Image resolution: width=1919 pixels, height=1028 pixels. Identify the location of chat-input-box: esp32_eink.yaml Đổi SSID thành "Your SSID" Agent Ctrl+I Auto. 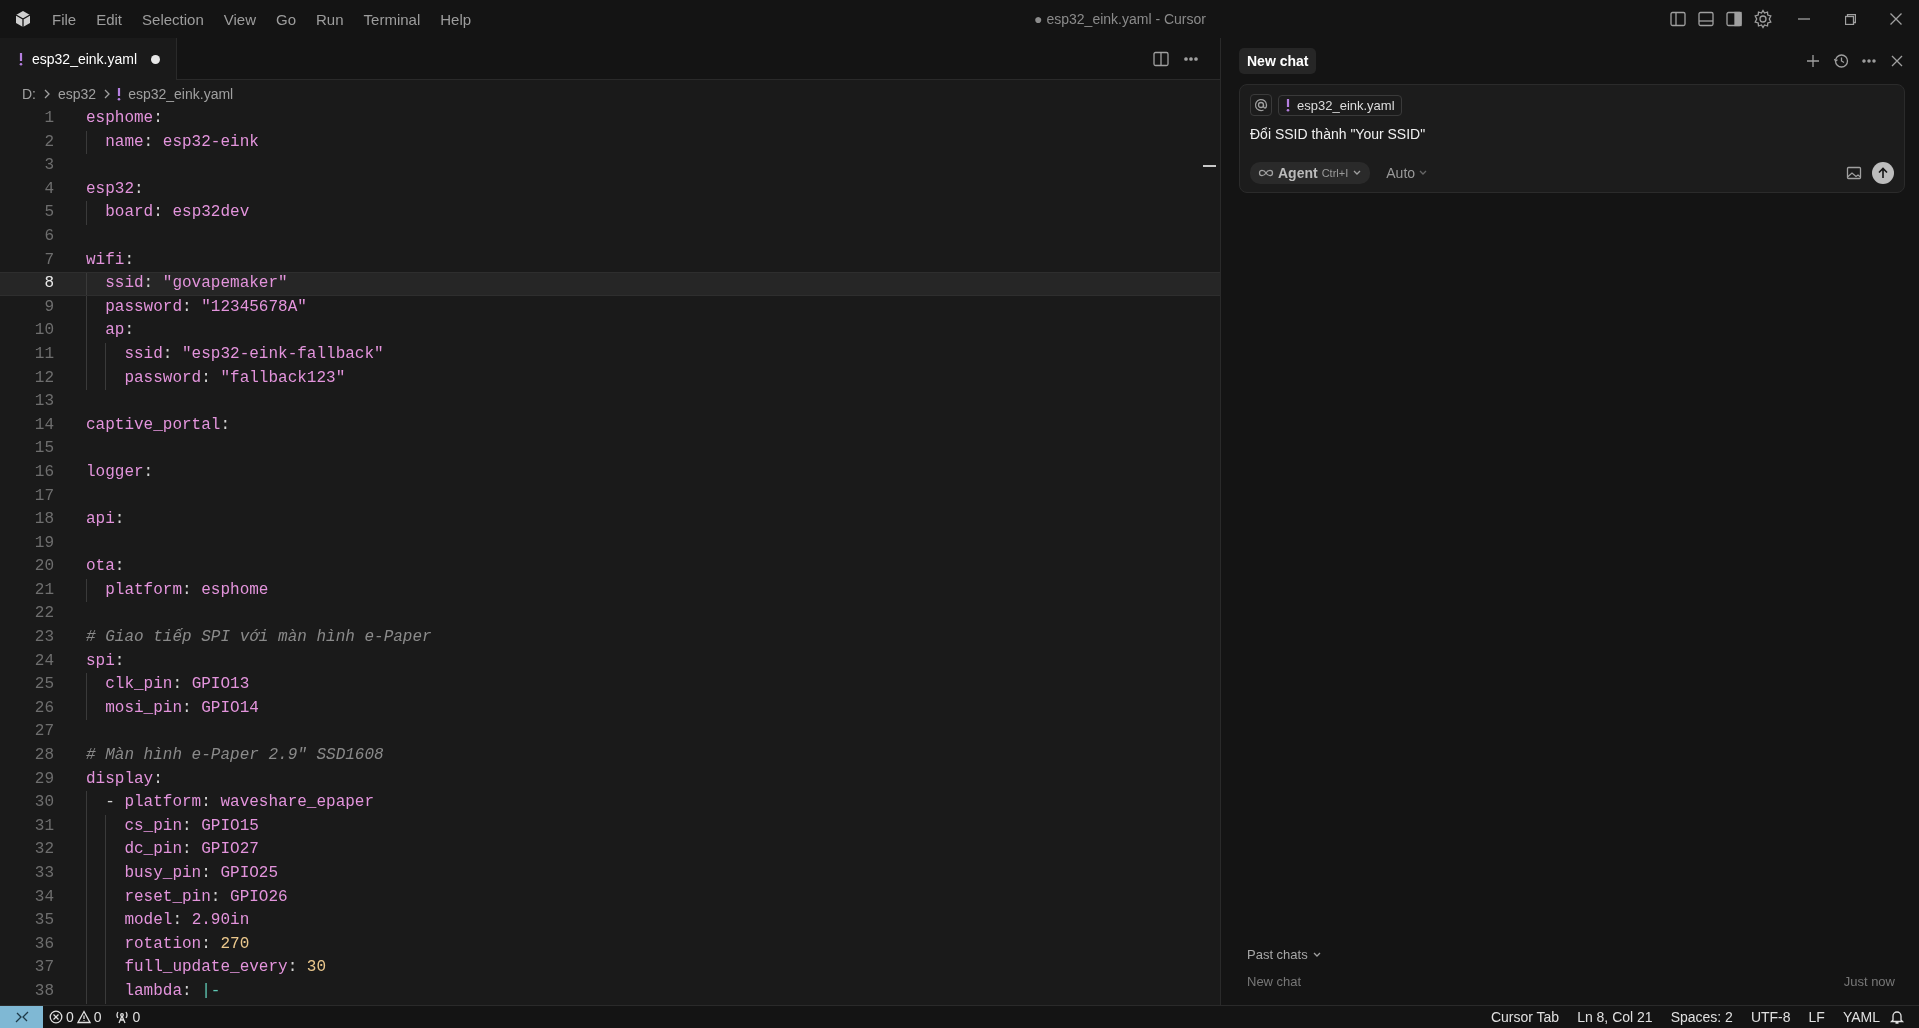
(1572, 138).